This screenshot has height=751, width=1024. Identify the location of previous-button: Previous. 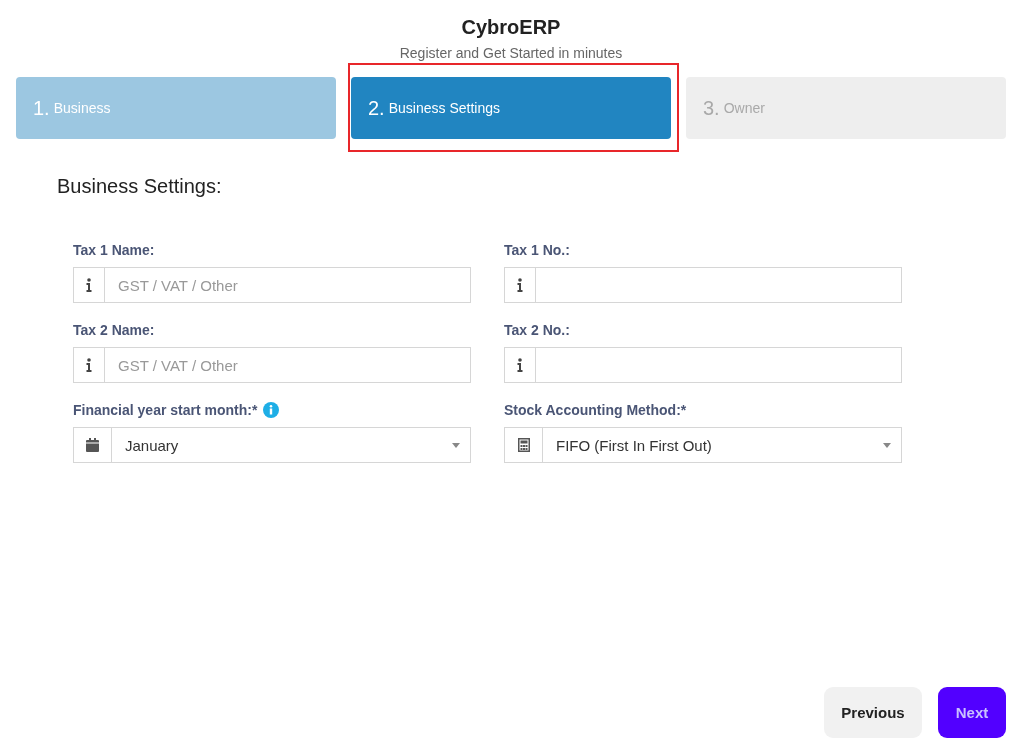
(873, 712).